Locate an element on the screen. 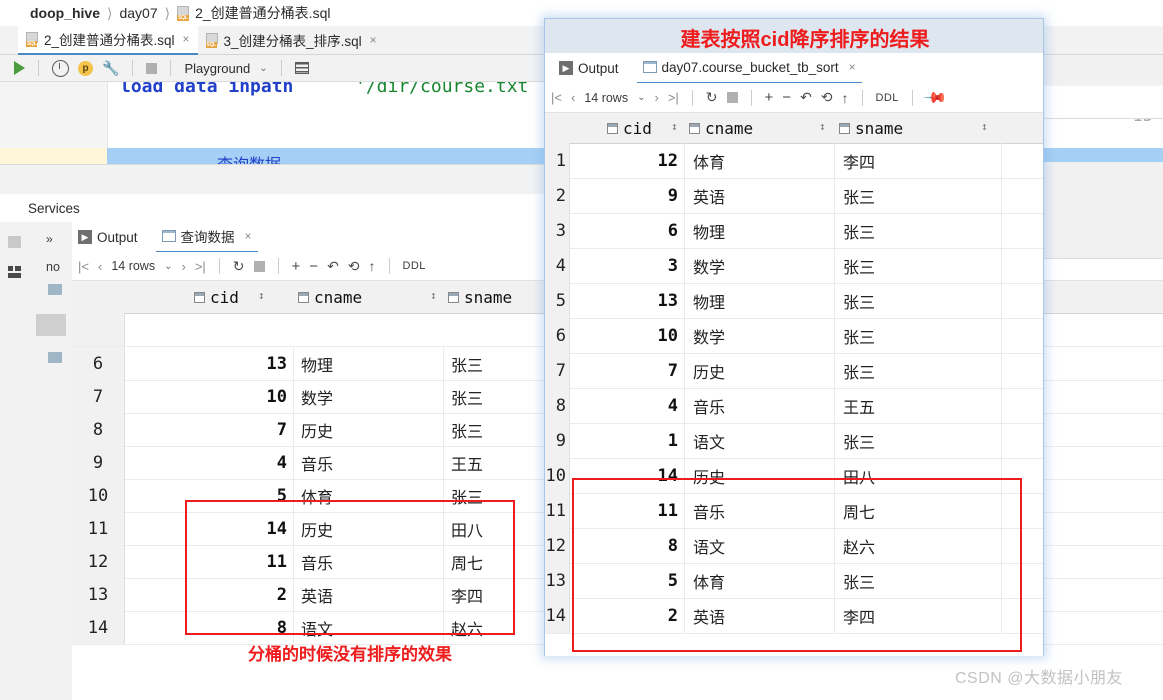 The width and height of the screenshot is (1163, 700). pin-icon: 📌 is located at coordinates (935, 97).